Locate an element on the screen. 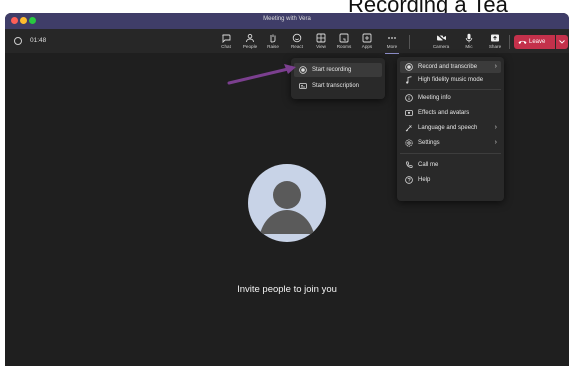 The width and height of the screenshot is (572, 366). chevron-right-icon: › is located at coordinates (495, 142).